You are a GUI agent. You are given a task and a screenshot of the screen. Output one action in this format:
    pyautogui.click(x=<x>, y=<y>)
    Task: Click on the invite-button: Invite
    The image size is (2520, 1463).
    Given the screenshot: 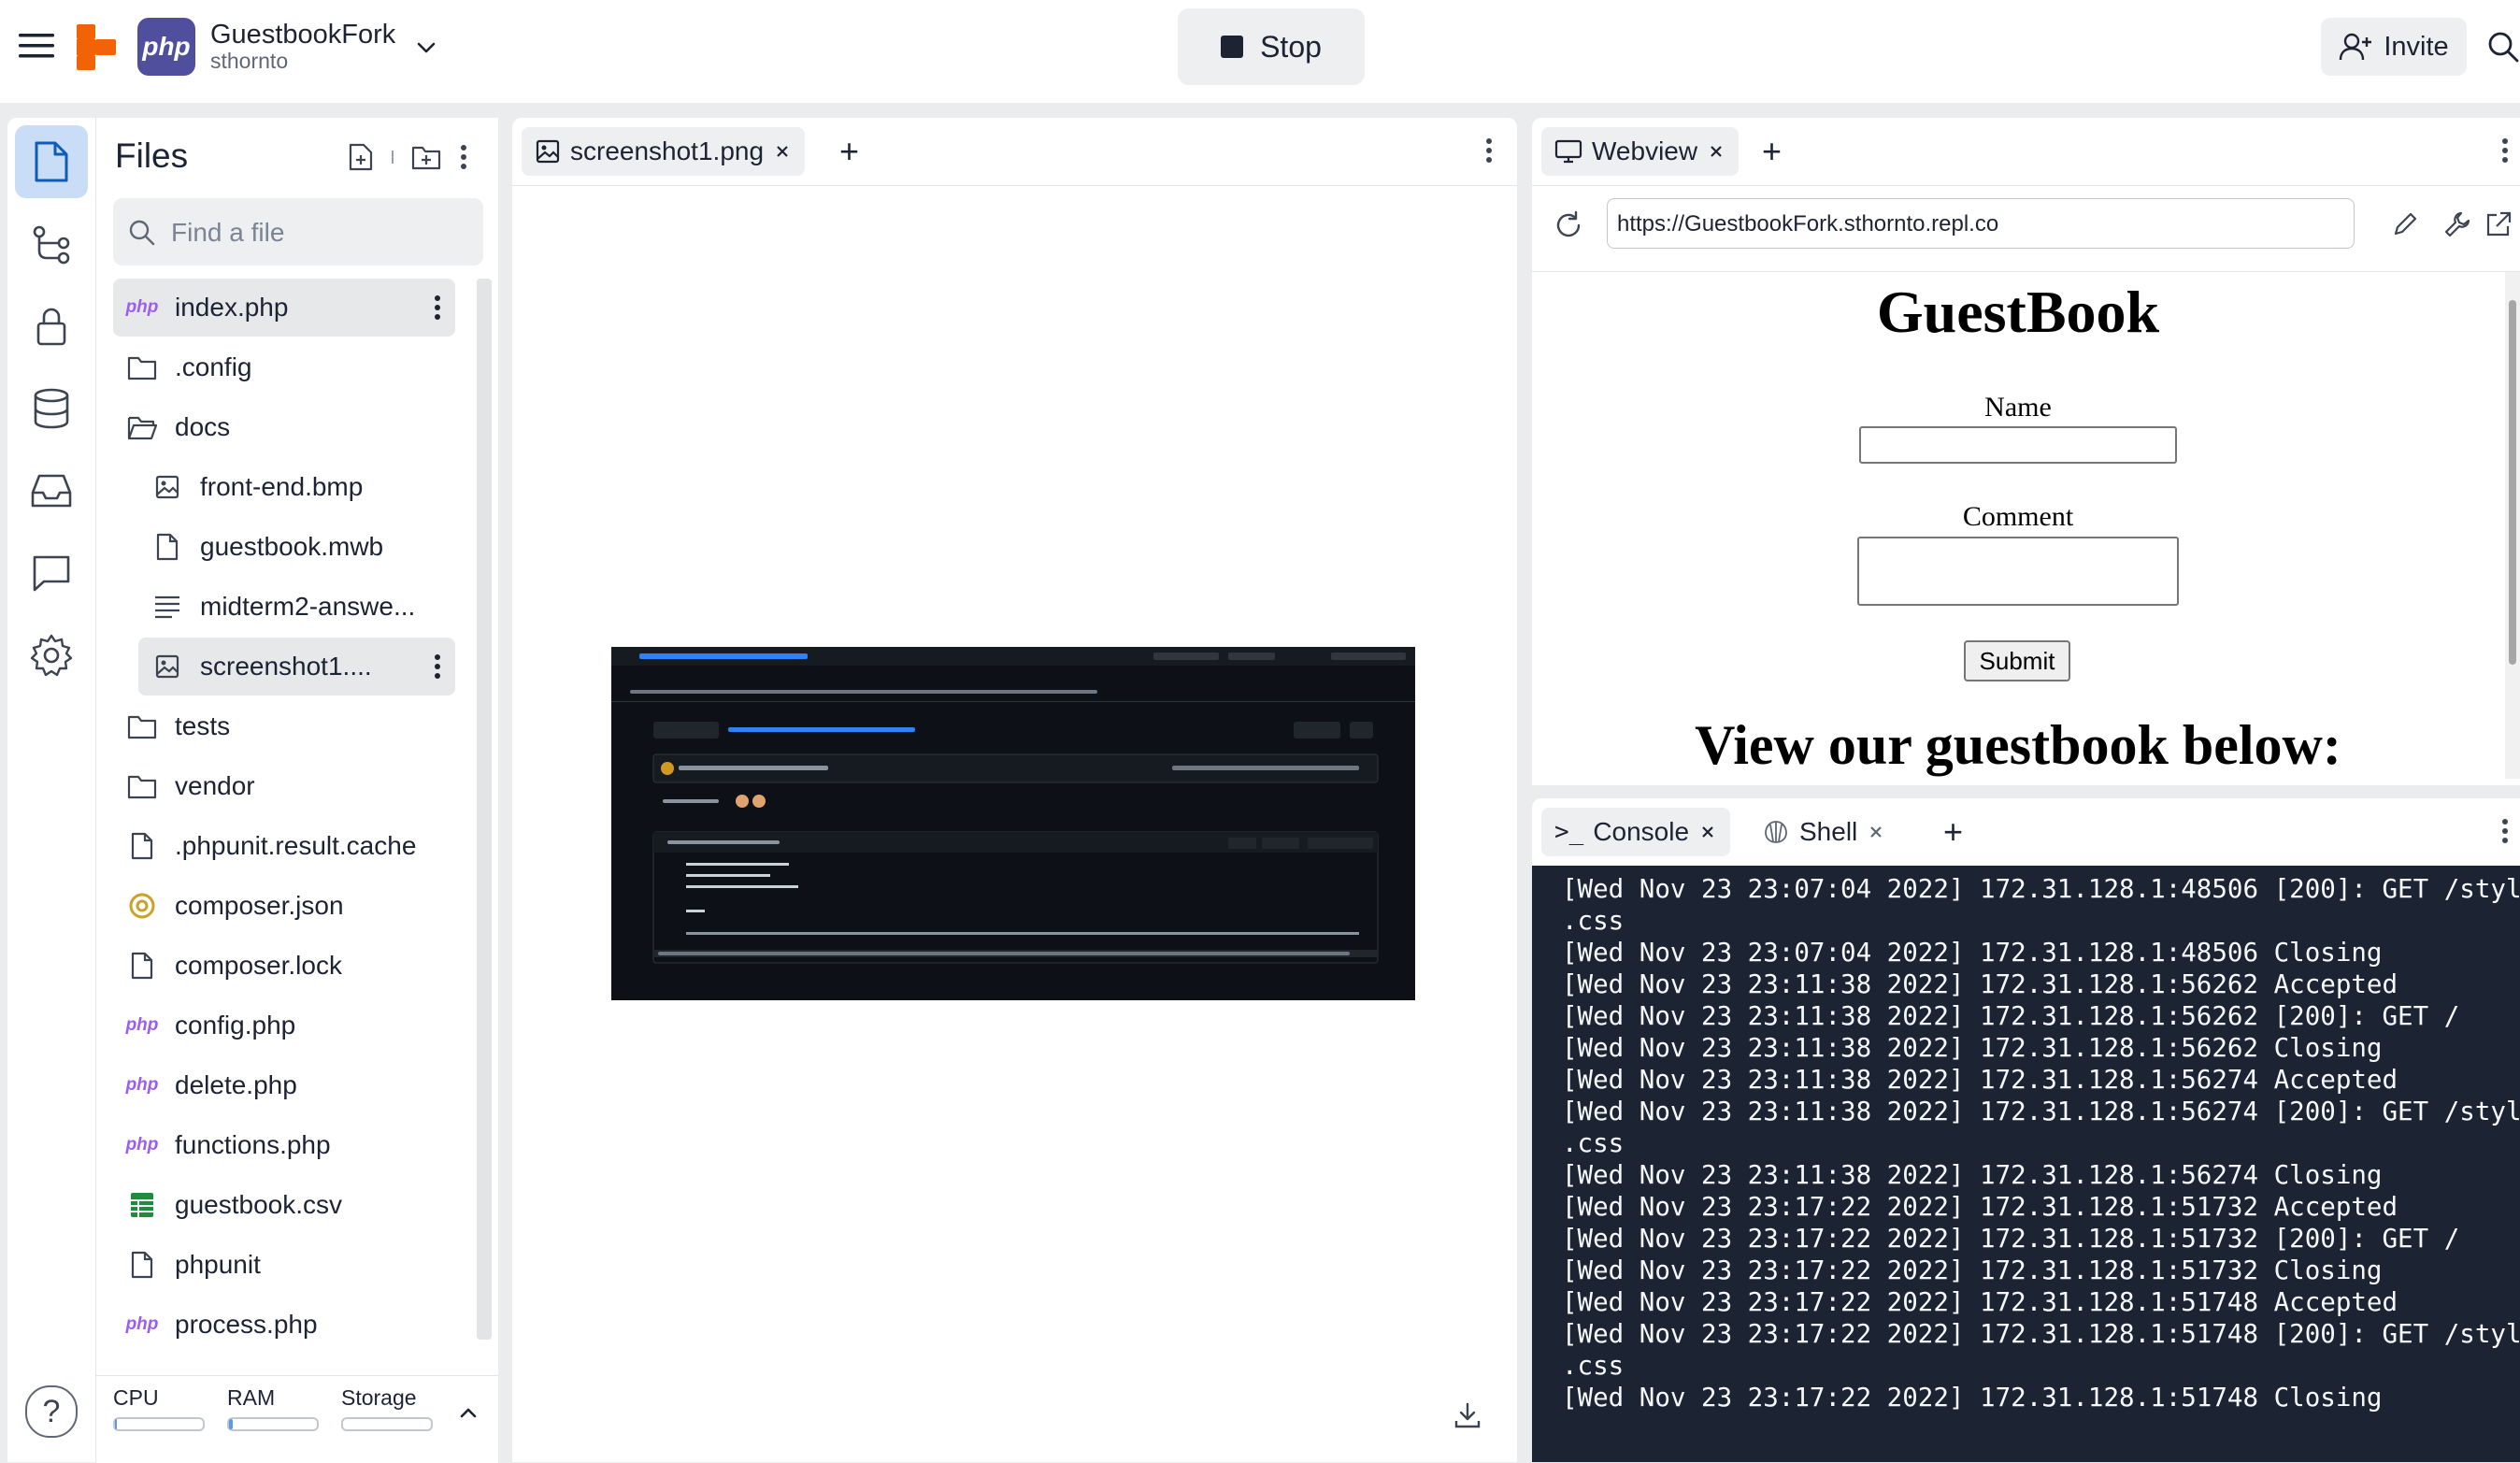 What is the action you would take?
    pyautogui.click(x=2394, y=47)
    